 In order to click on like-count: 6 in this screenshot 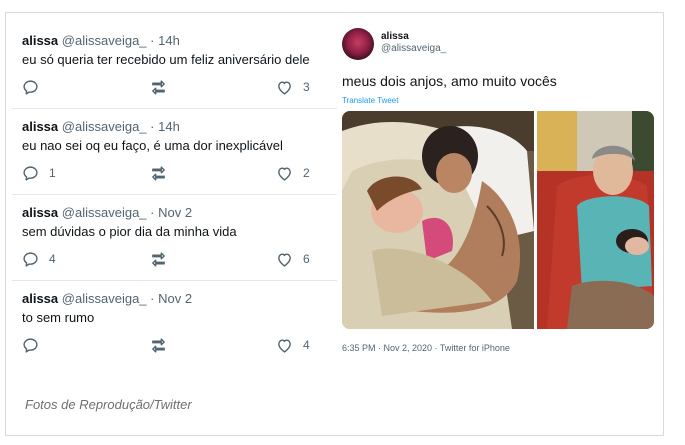, I will do `click(306, 259)`.